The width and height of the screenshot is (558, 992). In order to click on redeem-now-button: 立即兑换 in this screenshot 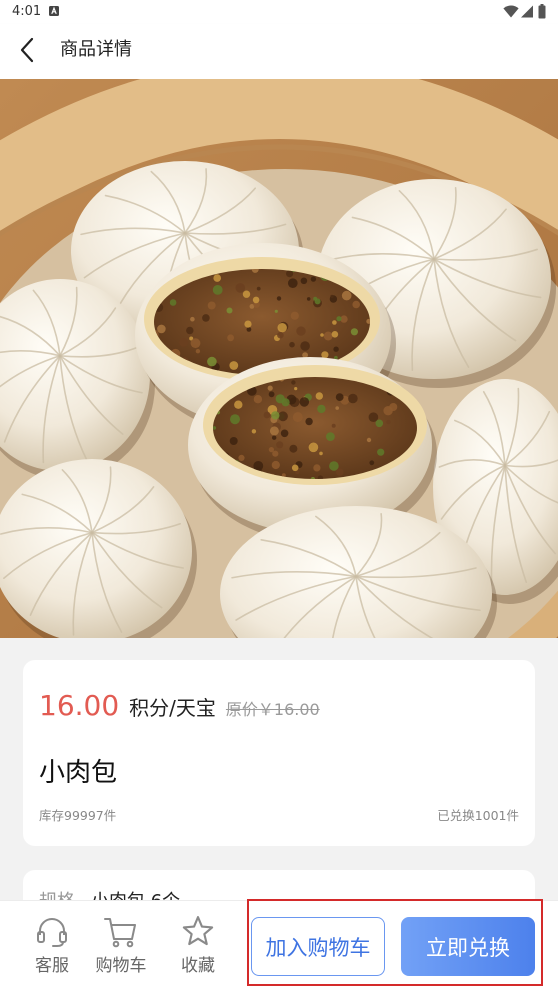, I will do `click(468, 946)`.